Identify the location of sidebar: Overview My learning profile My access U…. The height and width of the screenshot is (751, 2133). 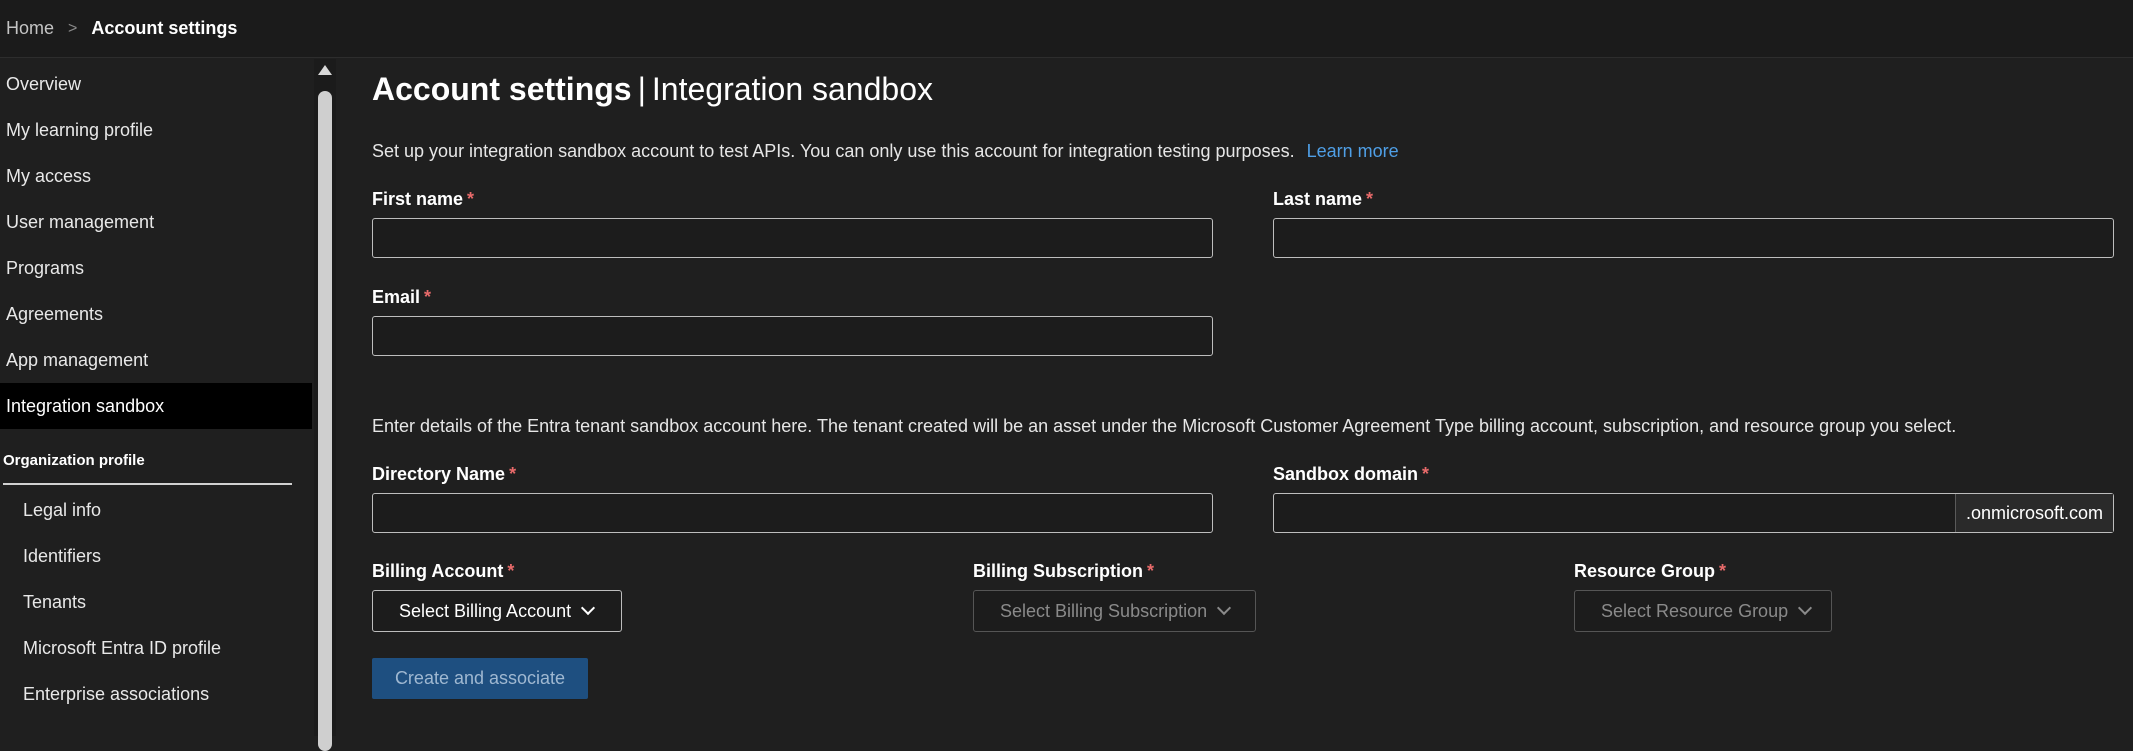
(156, 397).